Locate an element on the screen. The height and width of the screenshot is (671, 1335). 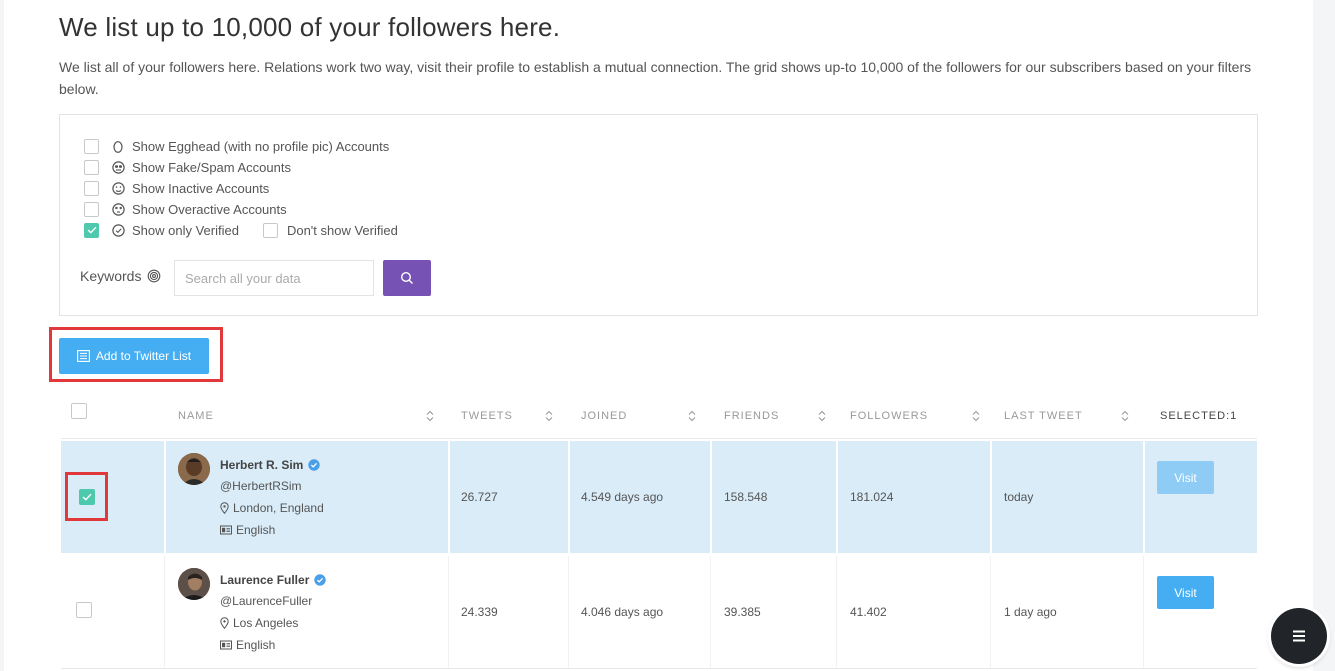
user-location: Los Angeles is located at coordinates (259, 623).